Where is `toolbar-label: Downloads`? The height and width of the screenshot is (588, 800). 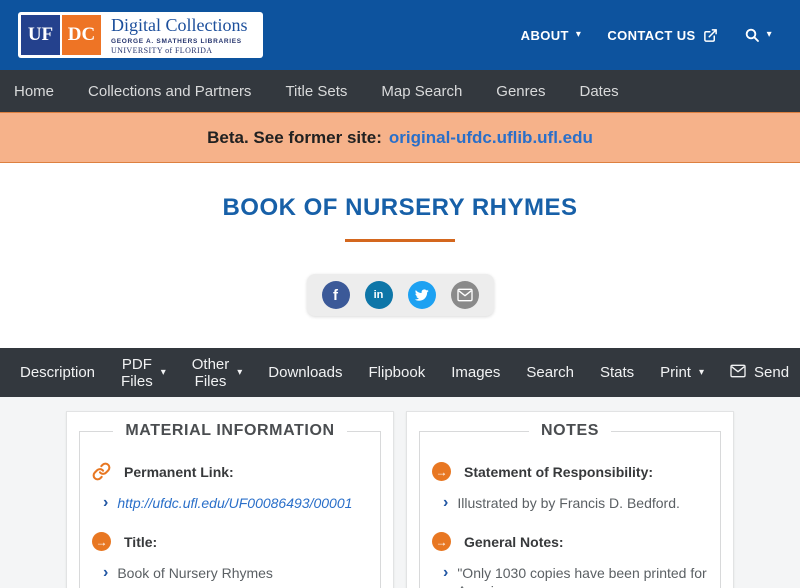 toolbar-label: Downloads is located at coordinates (305, 372).